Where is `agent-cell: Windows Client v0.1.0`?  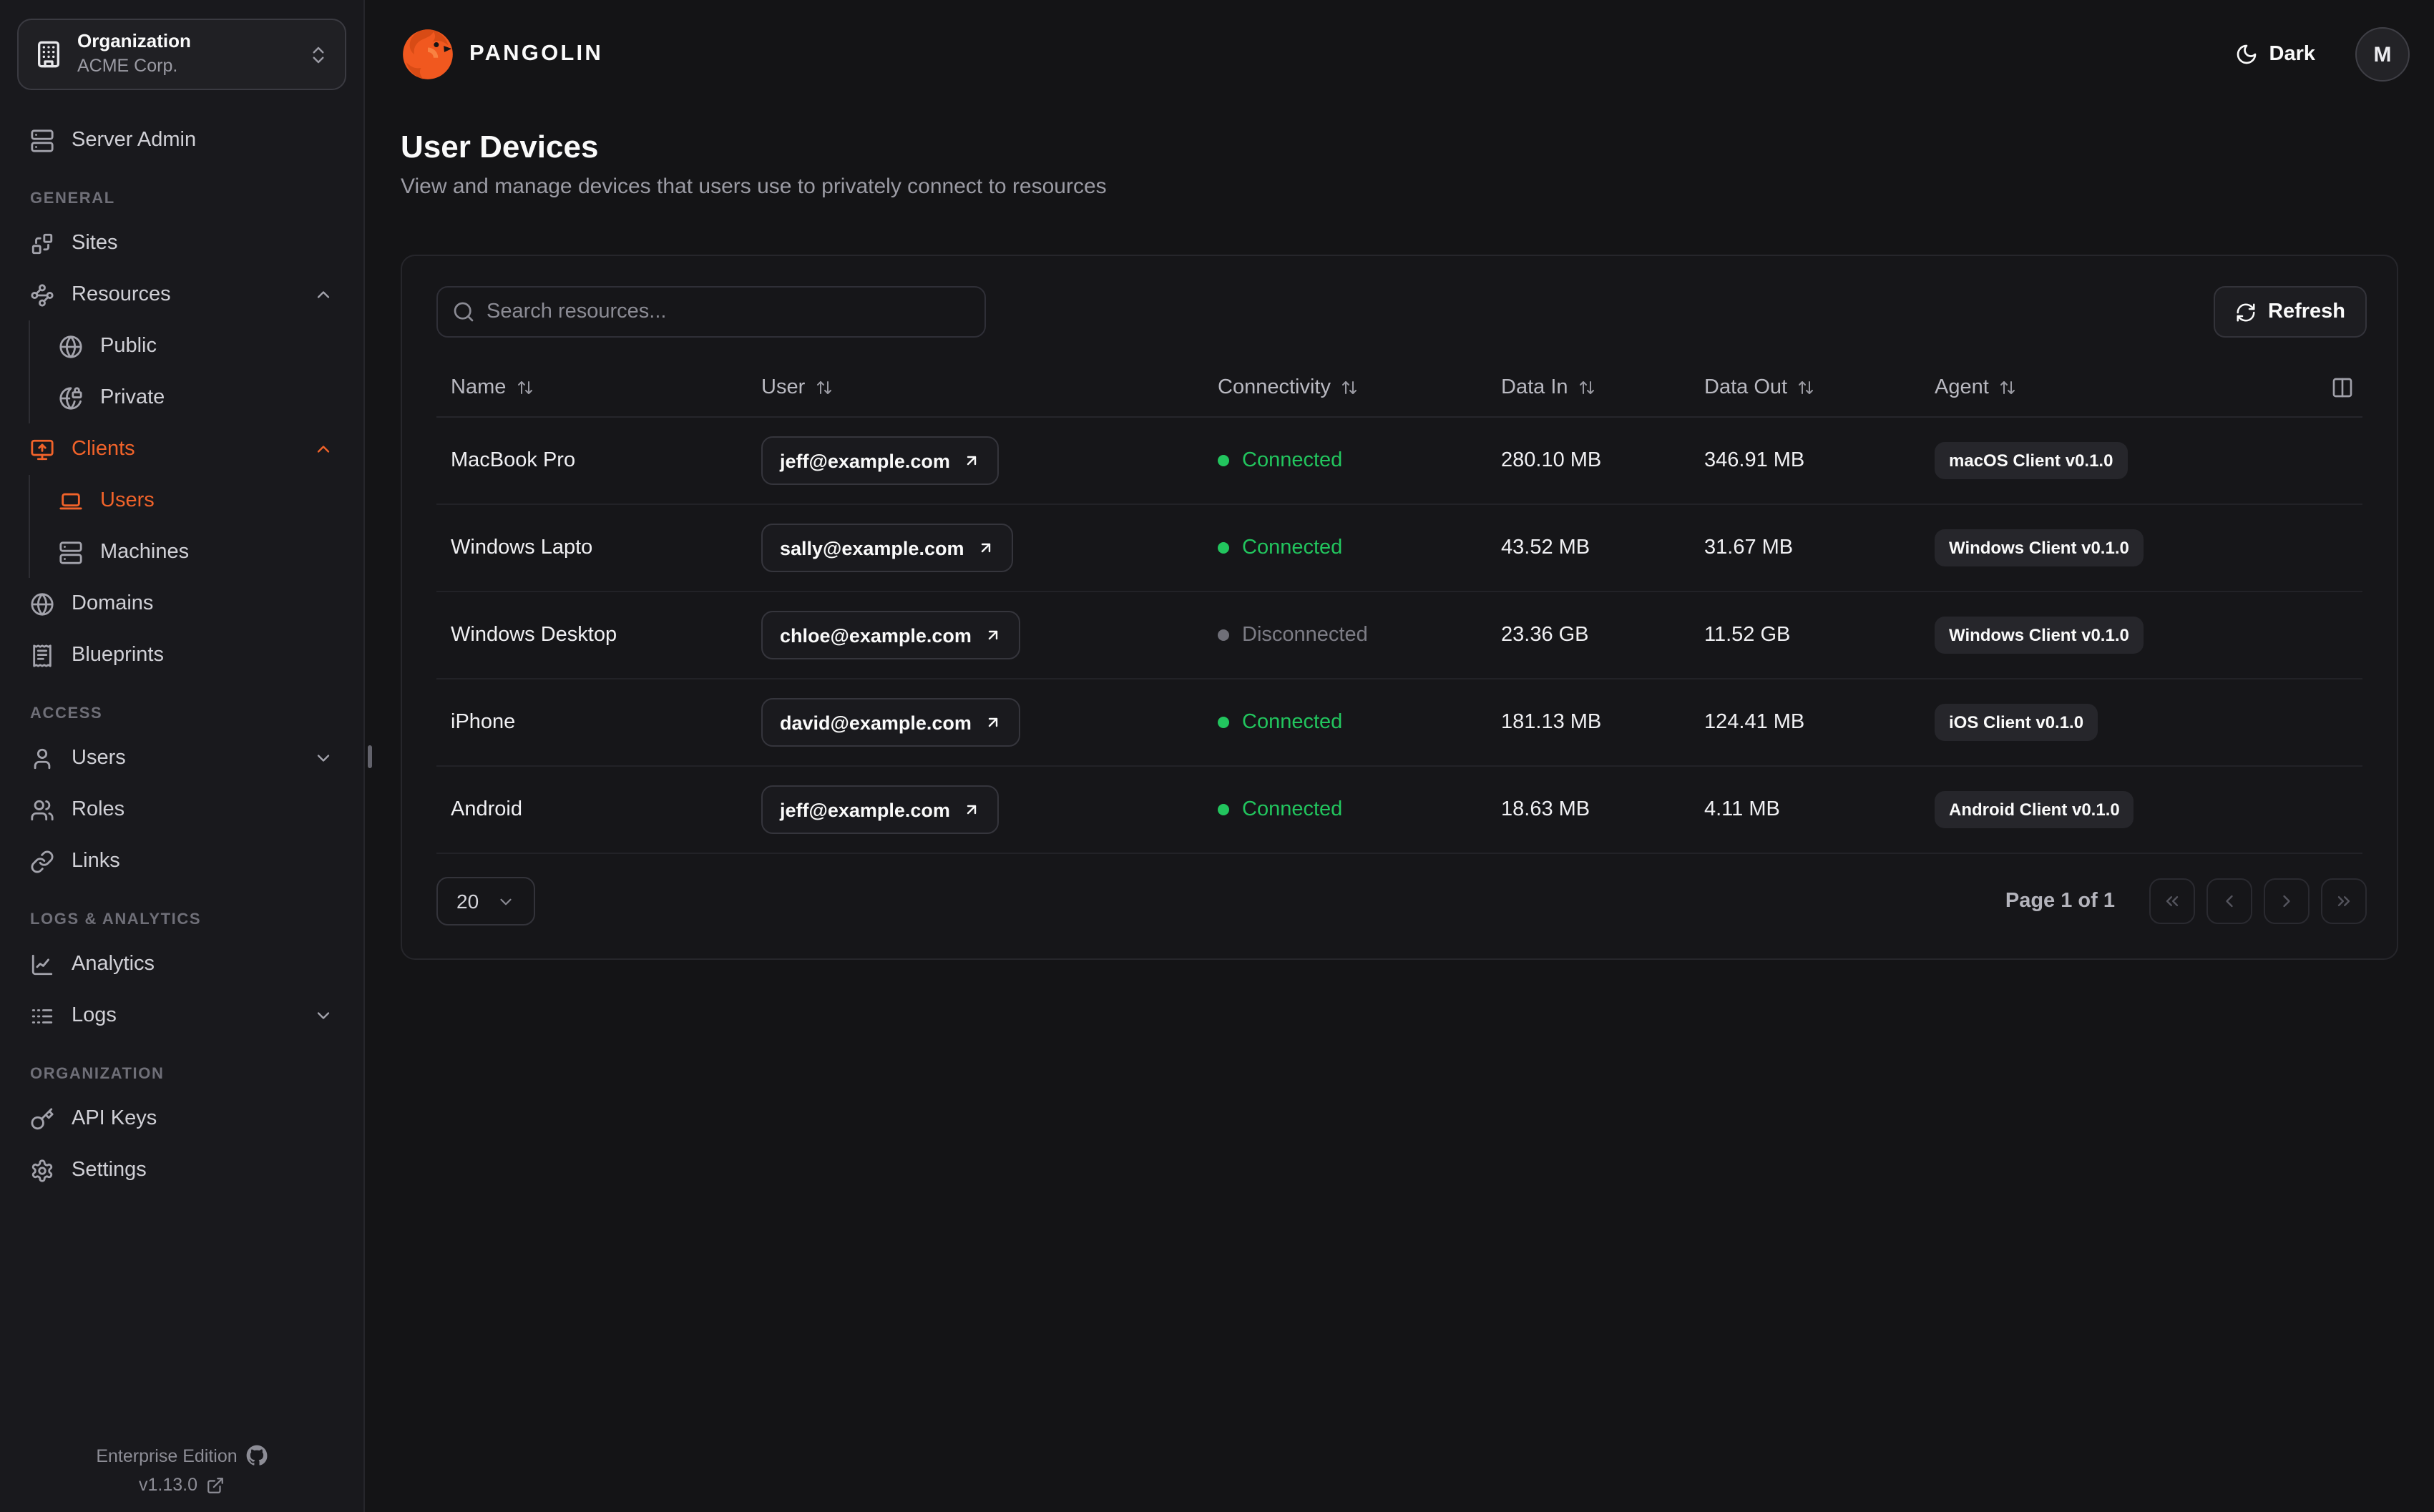
agent-cell: Windows Client v0.1.0 is located at coordinates (2141, 547).